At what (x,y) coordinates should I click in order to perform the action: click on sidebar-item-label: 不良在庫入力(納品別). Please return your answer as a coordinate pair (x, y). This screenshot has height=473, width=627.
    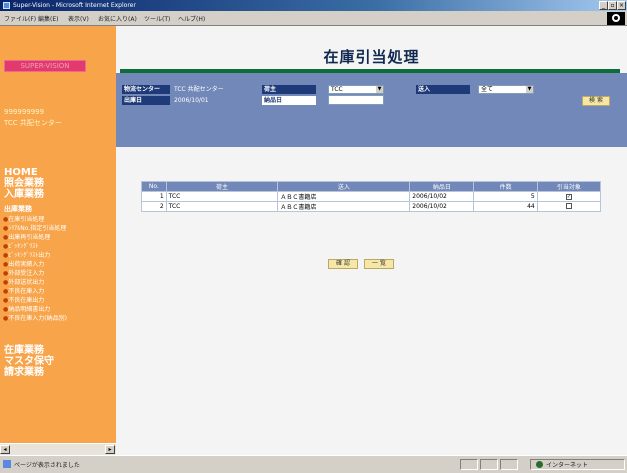
    Looking at the image, I should click on (37, 318).